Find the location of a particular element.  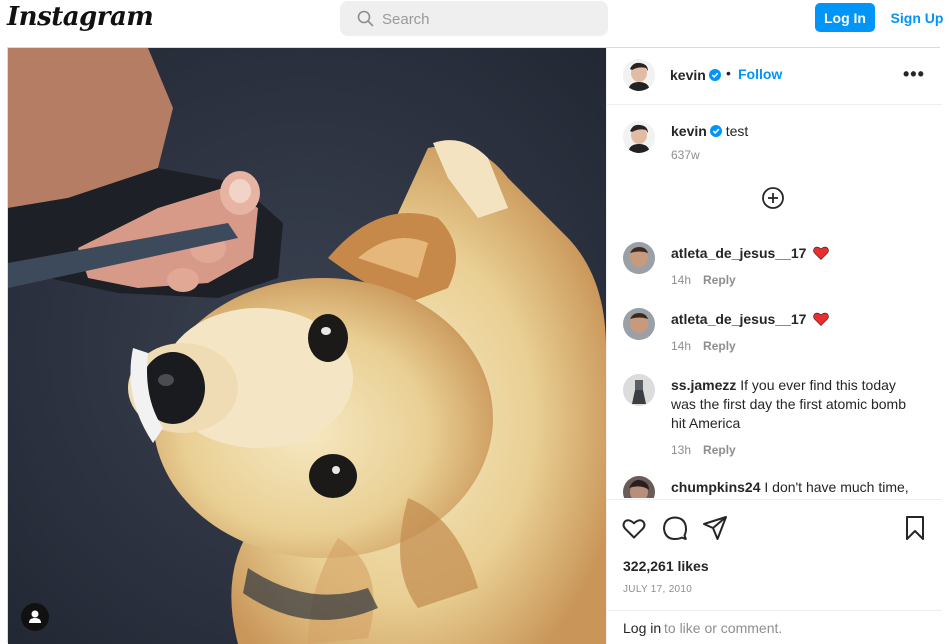

signup-button: Sign Up is located at coordinates (917, 17).